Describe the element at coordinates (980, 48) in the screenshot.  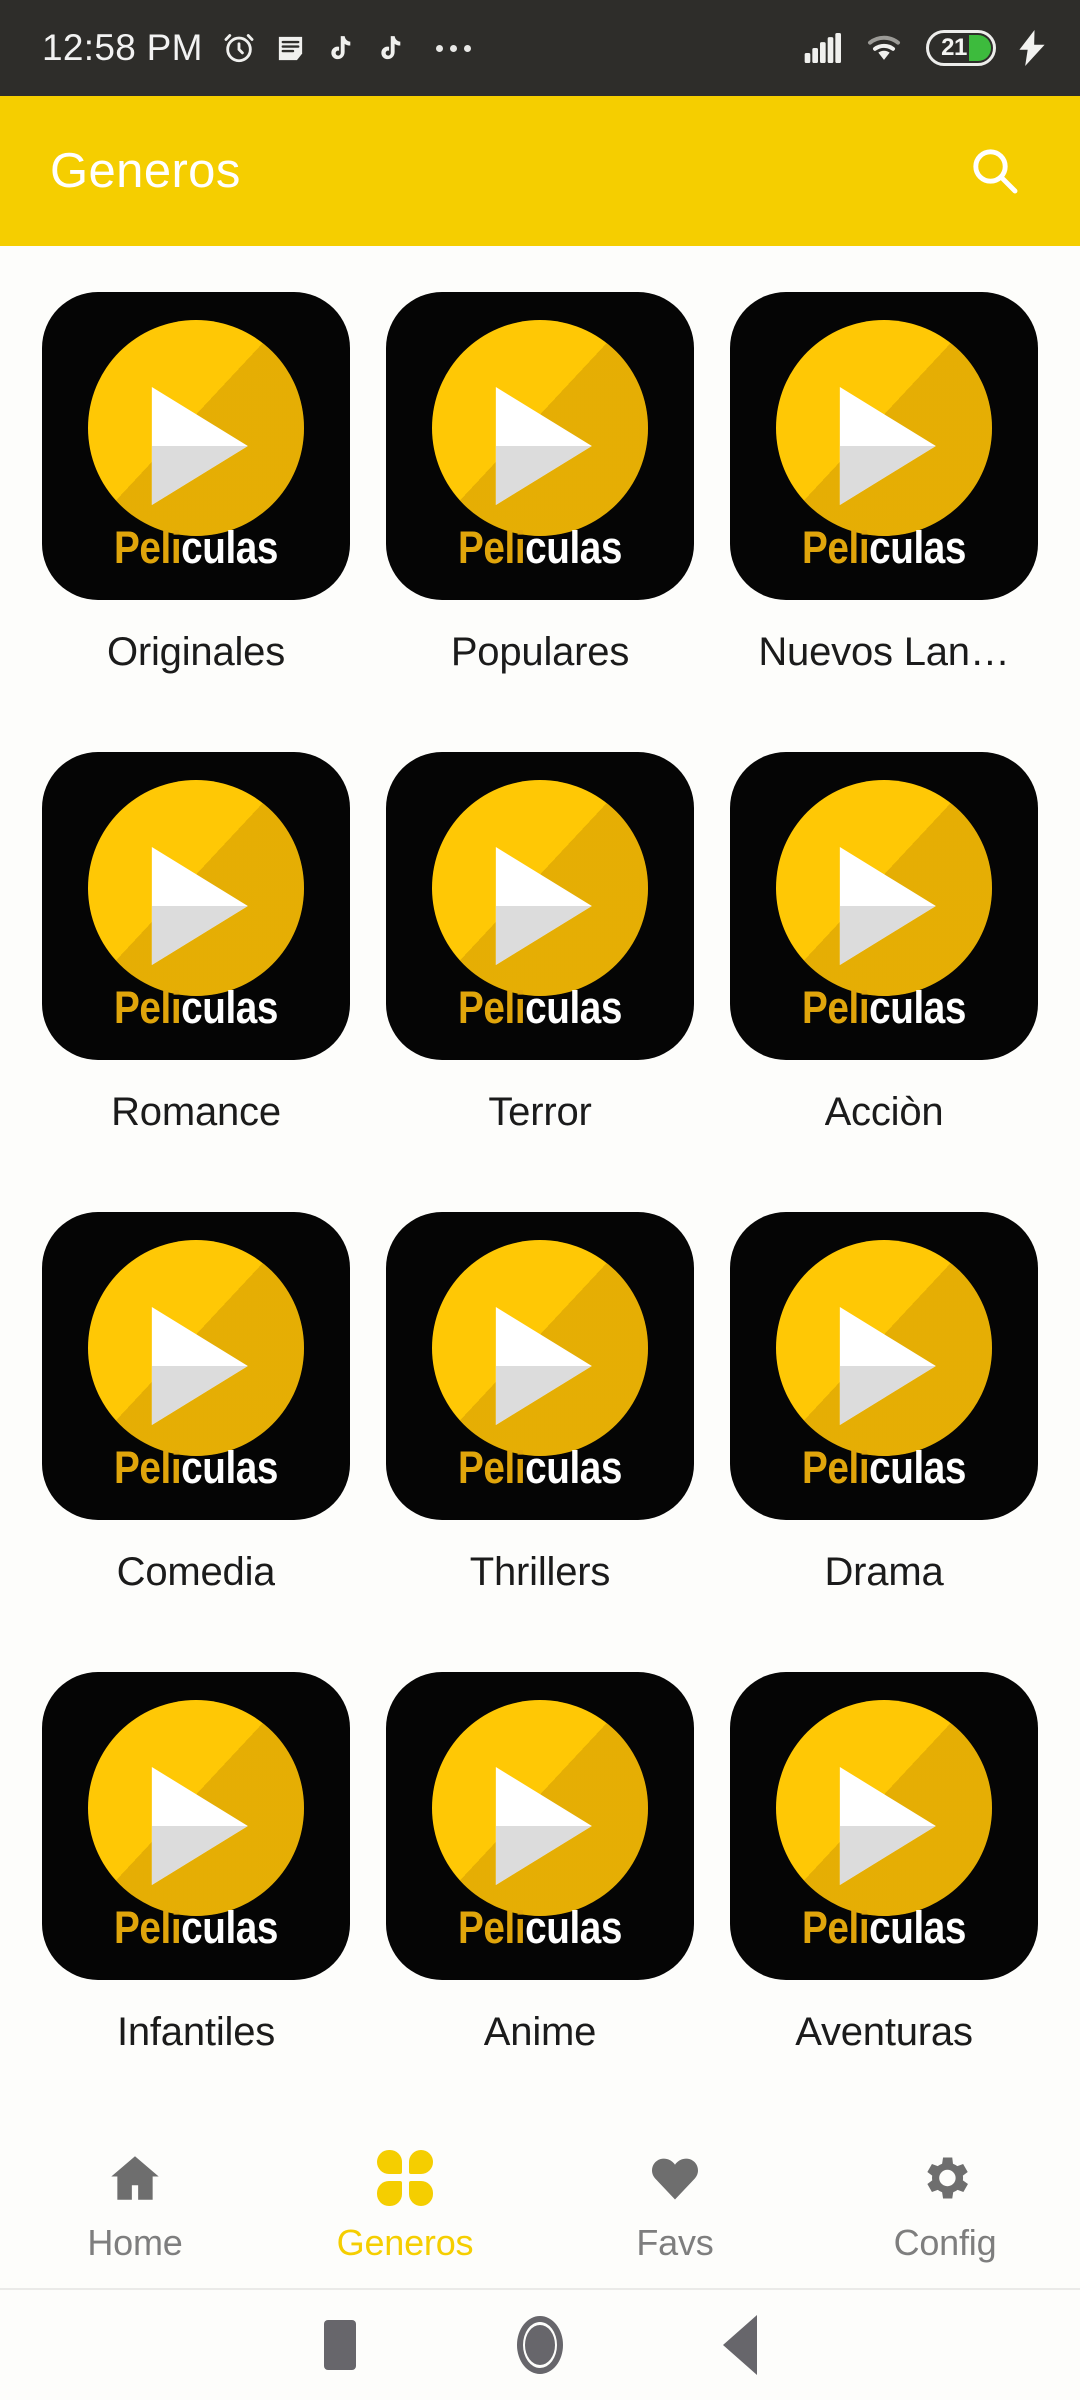
I see `battery-level-fill` at that location.